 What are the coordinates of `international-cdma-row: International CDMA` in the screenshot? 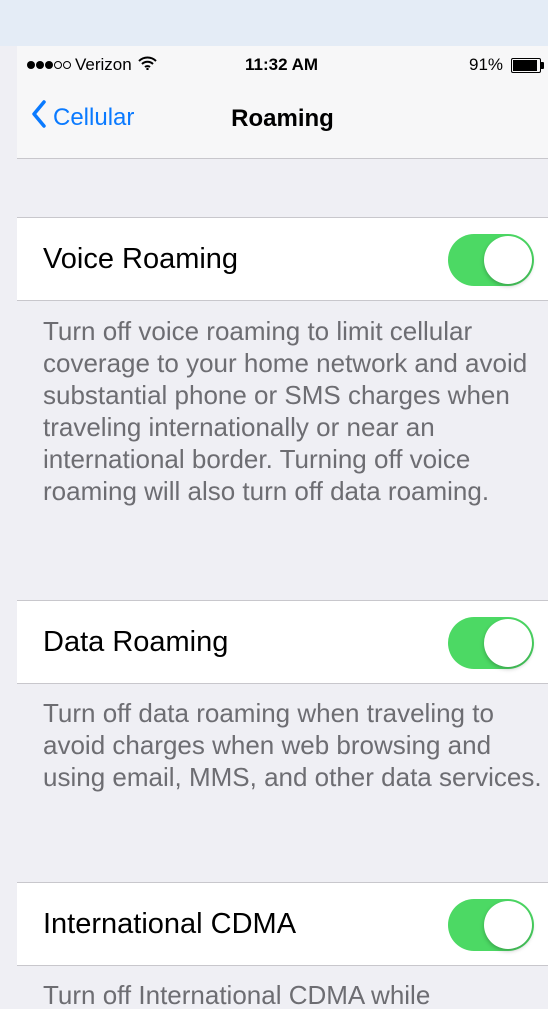 It's located at (282, 924).